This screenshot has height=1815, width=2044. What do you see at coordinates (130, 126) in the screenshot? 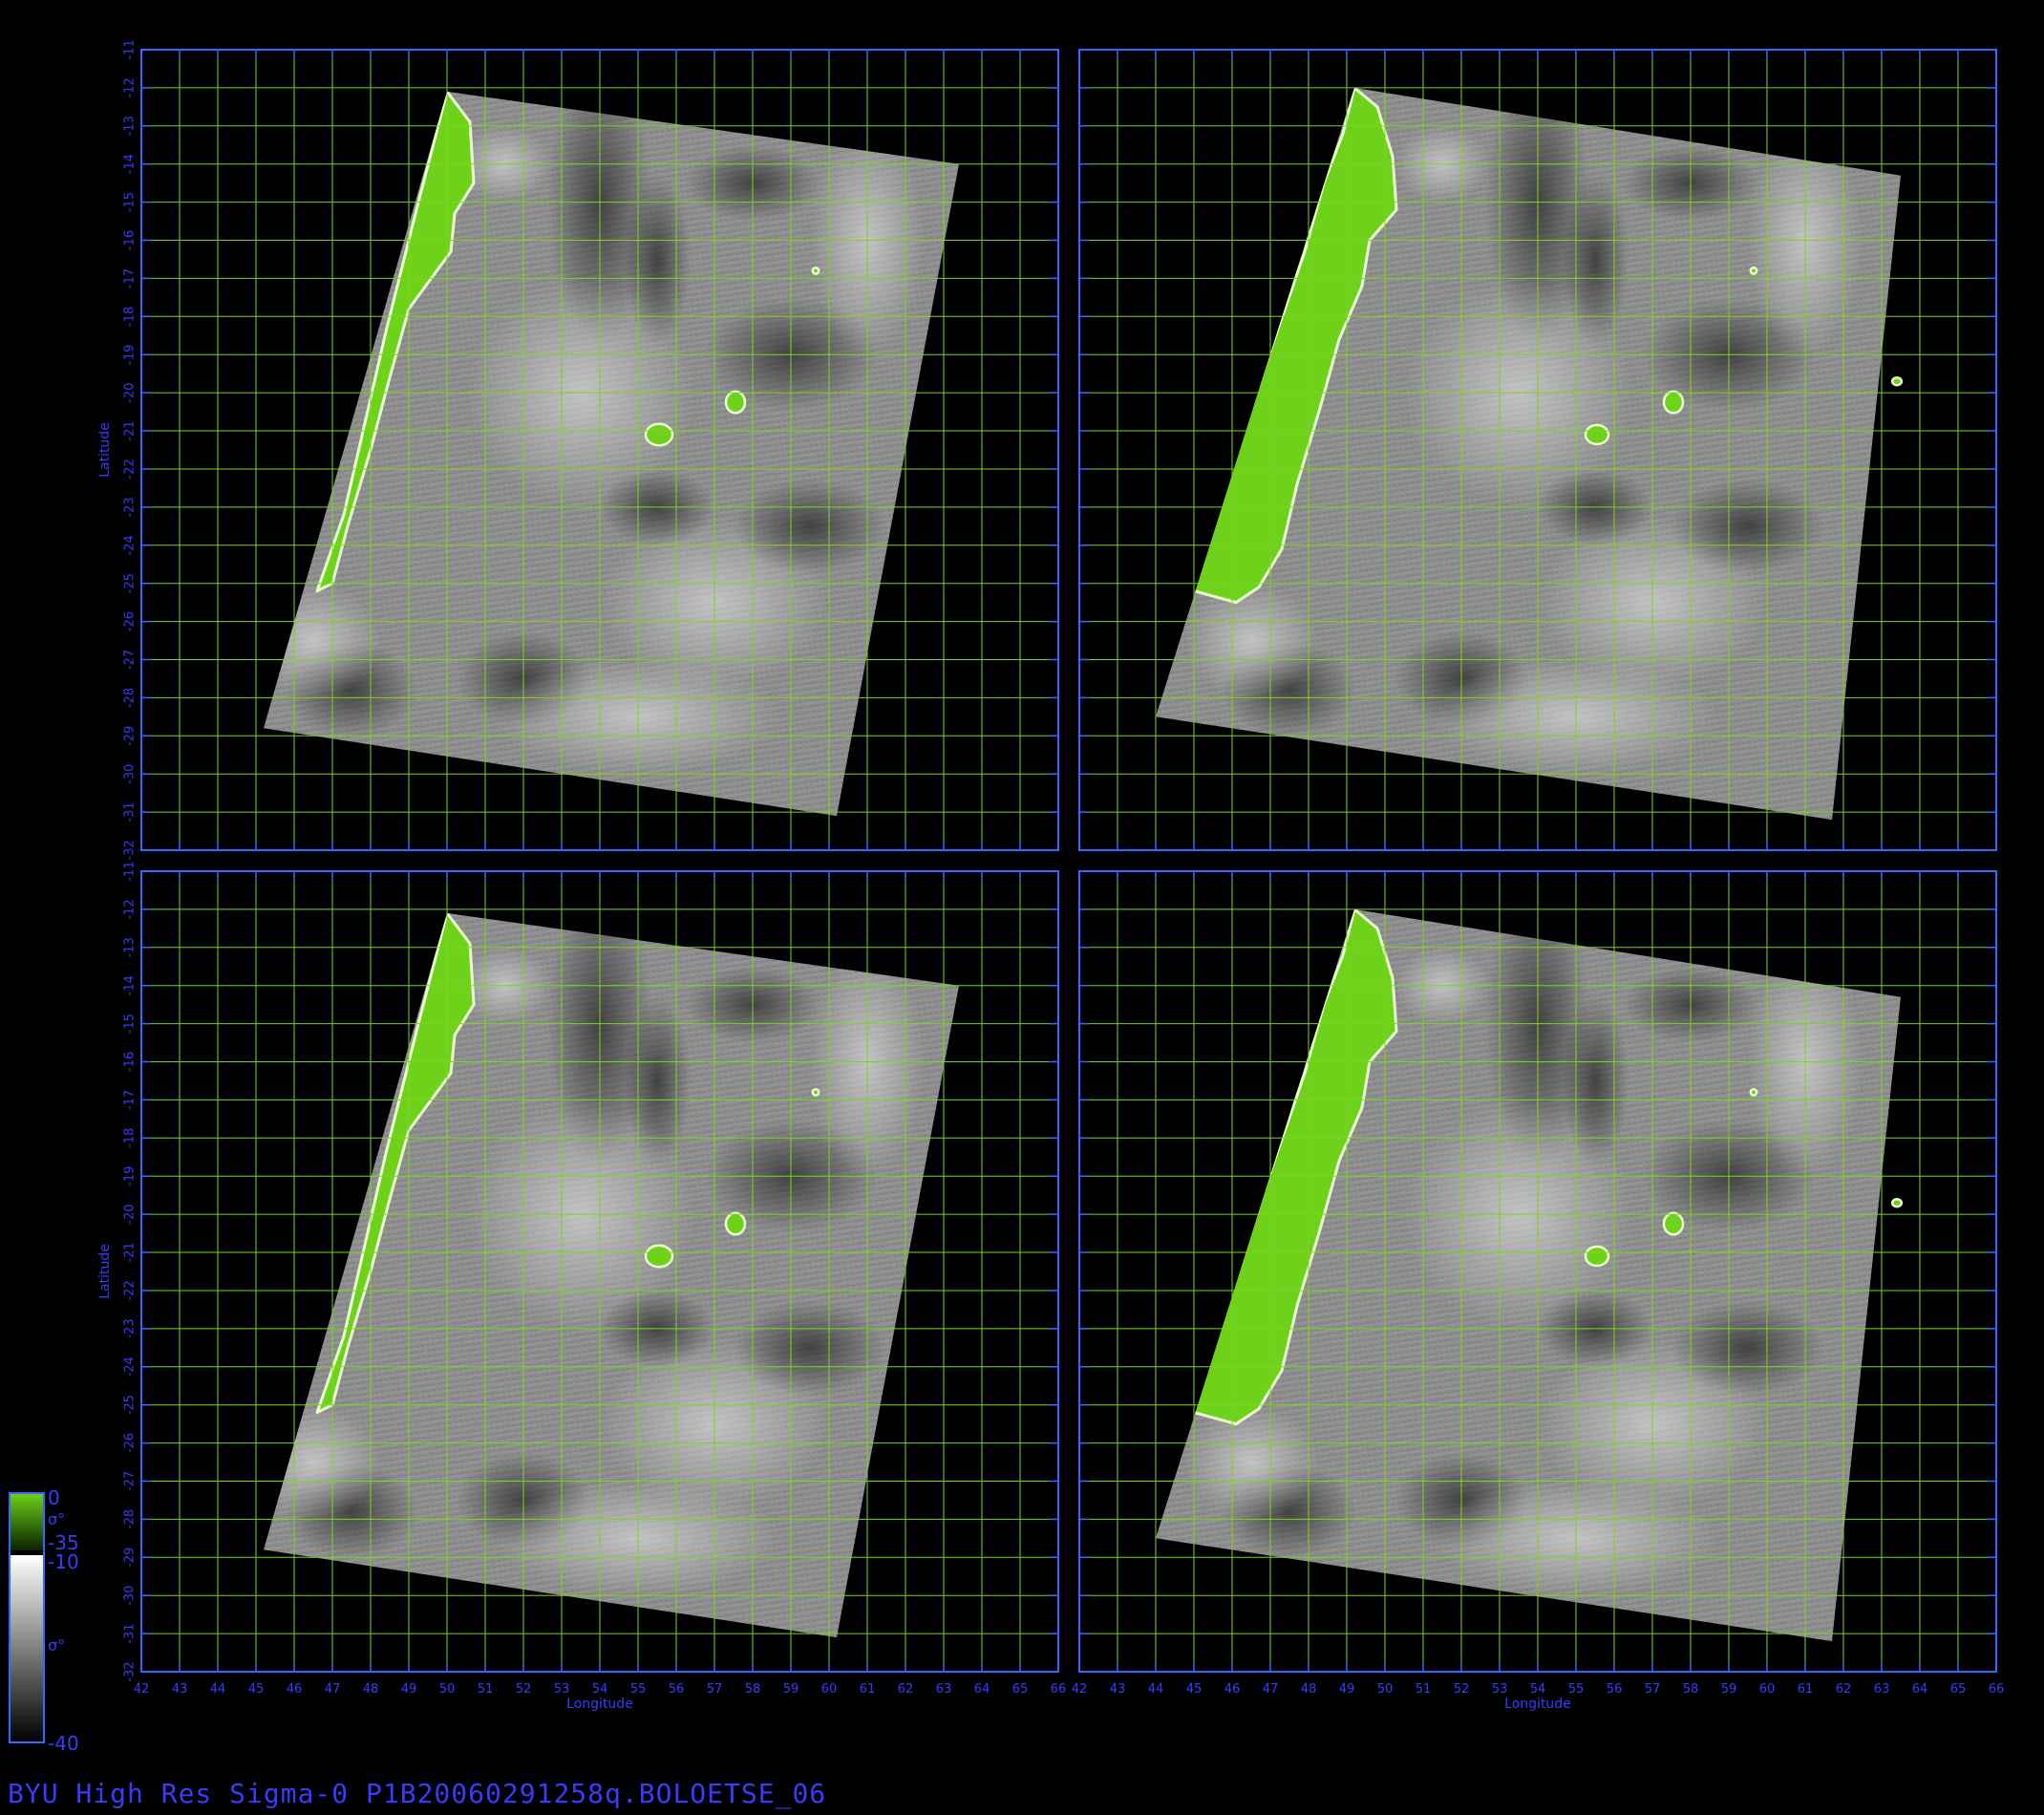
I see `y-tick-label: -13` at bounding box center [130, 126].